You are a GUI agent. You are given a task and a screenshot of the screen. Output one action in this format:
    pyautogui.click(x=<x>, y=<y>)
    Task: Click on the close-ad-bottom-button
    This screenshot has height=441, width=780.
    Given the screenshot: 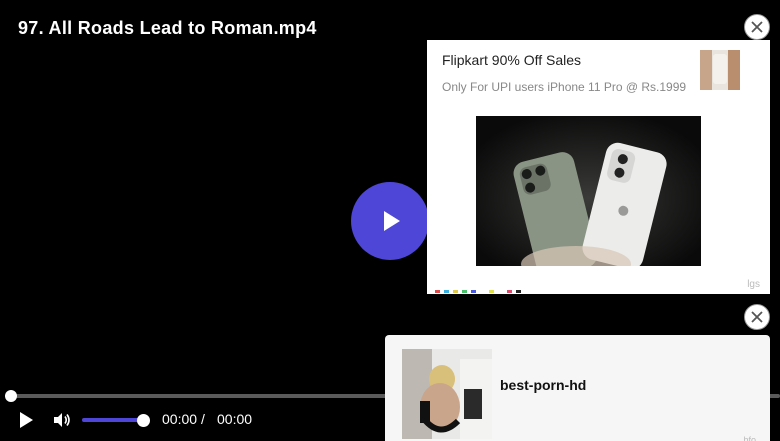 What is the action you would take?
    pyautogui.click(x=757, y=317)
    